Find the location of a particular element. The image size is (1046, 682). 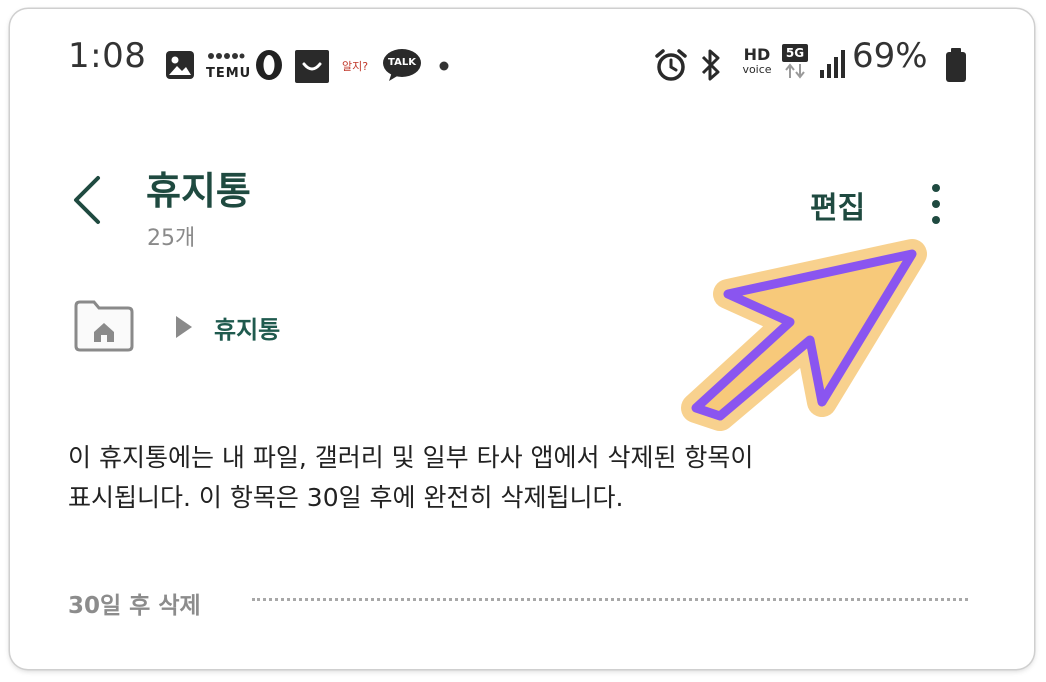

more-options-button is located at coordinates (936, 204).